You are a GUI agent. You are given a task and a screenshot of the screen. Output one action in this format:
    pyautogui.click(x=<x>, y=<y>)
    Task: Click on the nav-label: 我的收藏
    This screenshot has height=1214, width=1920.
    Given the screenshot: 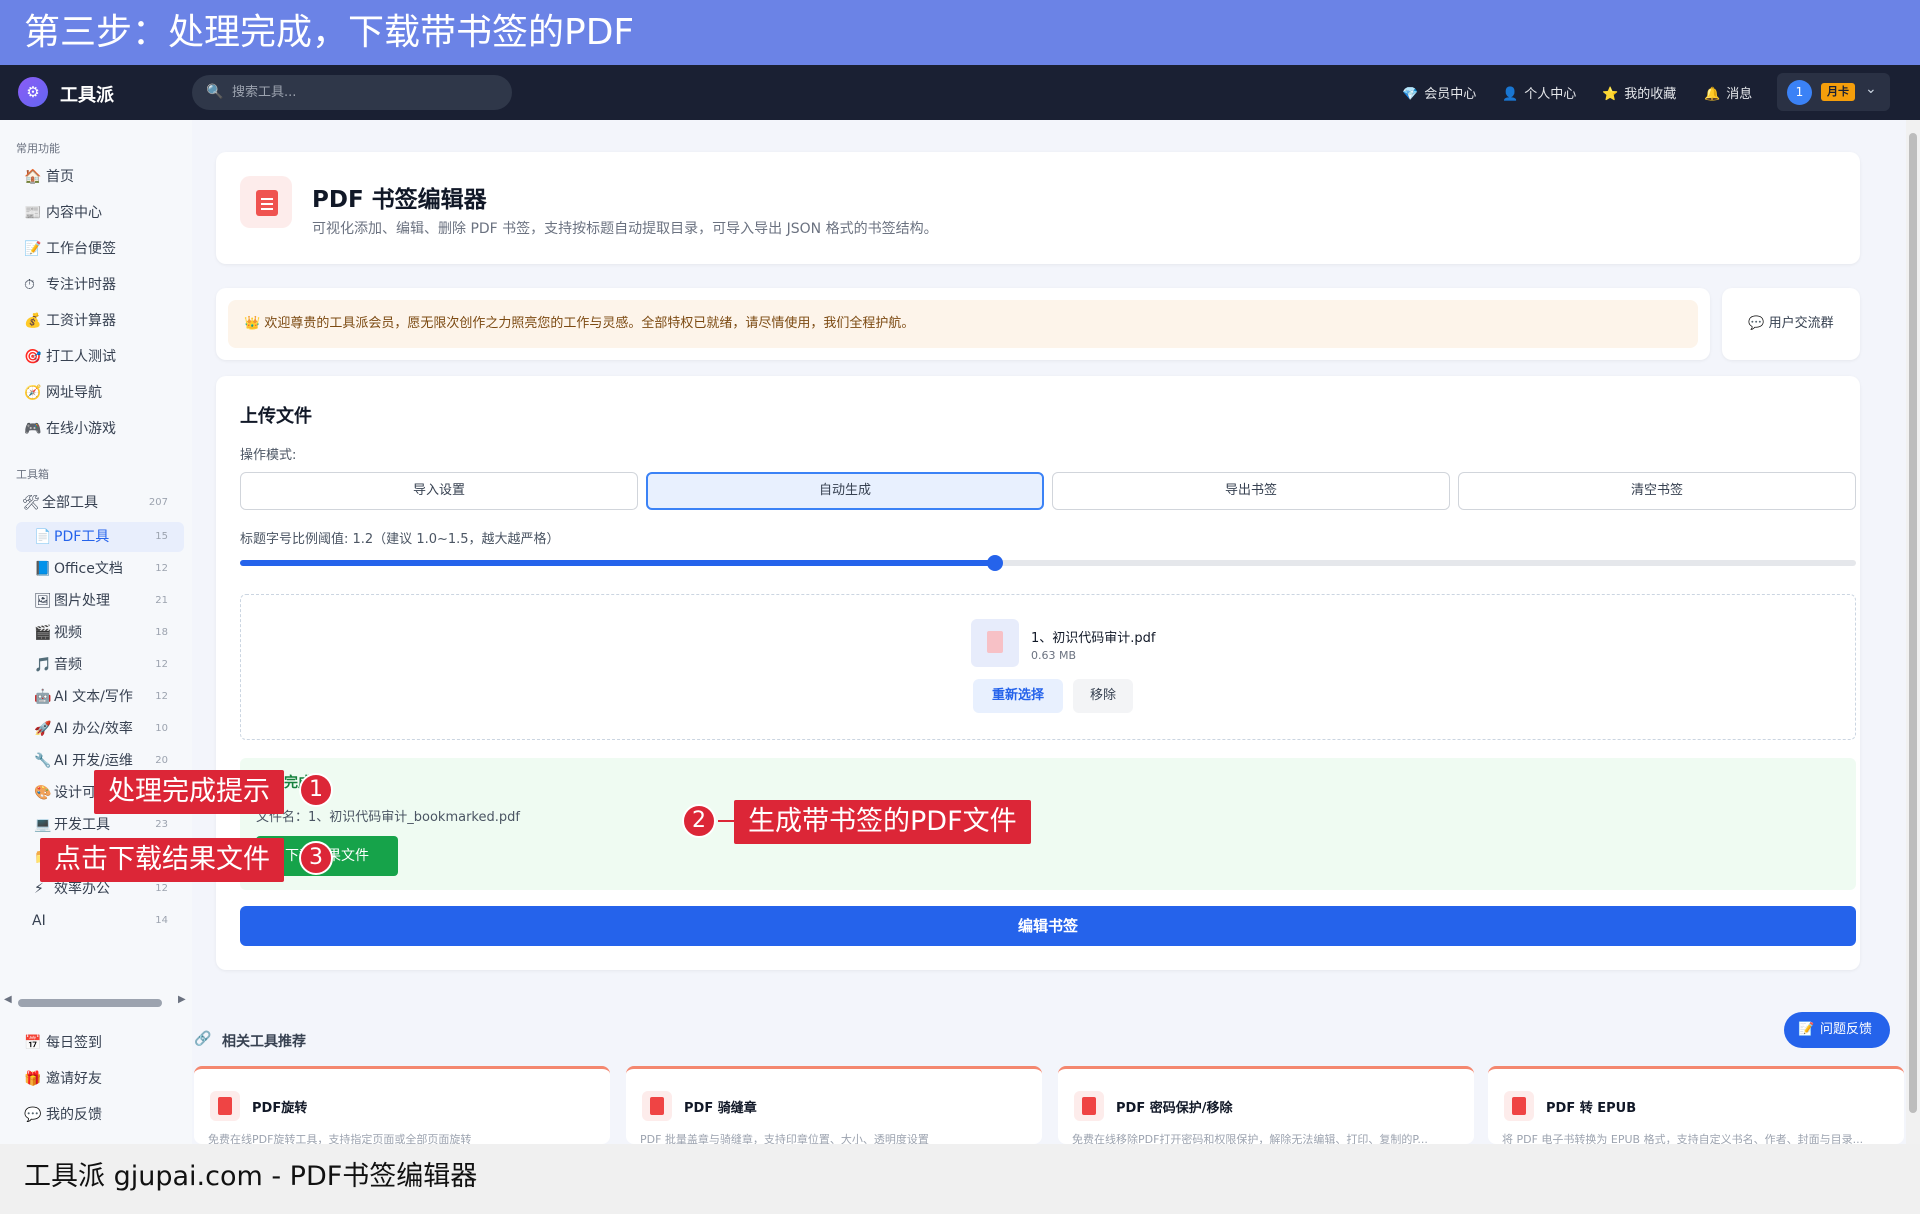 What is the action you would take?
    pyautogui.click(x=1650, y=94)
    